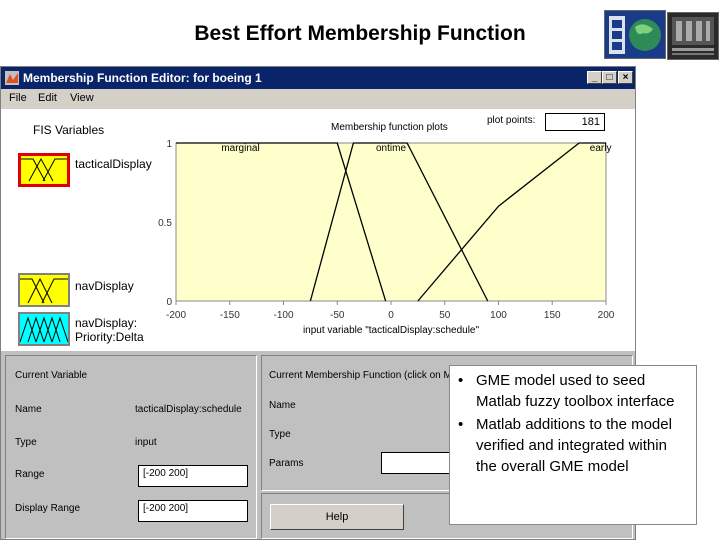  Describe the element at coordinates (609, 77) in the screenshot. I see `maximize-button: □` at that location.